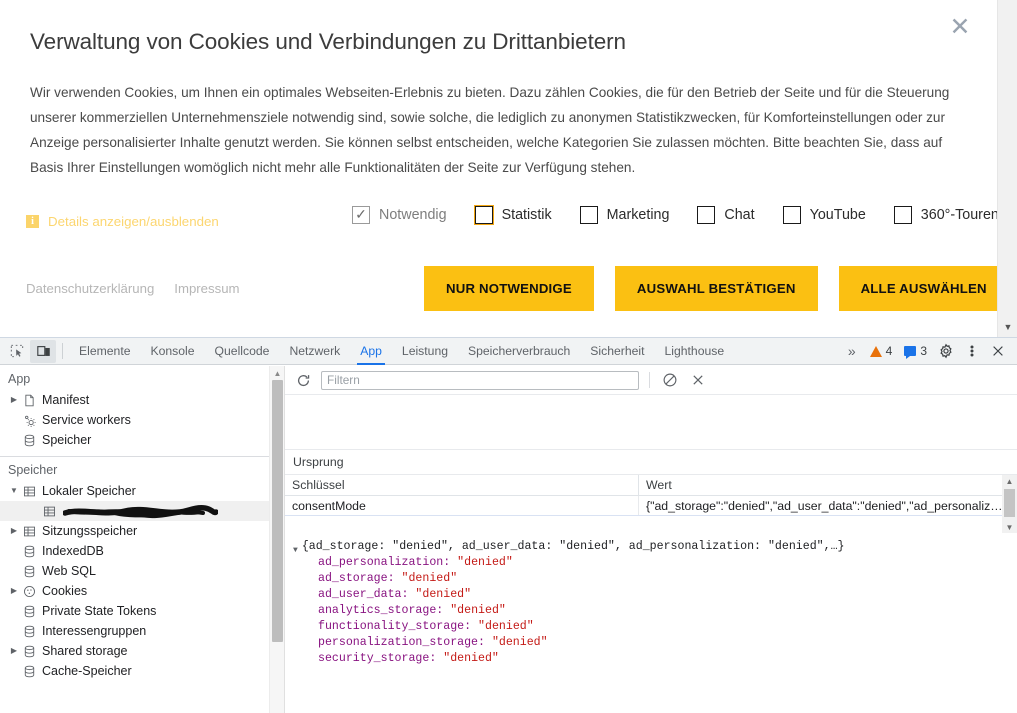  Describe the element at coordinates (509, 288) in the screenshot. I see `button-nur-notwendige: NUR NOTWENDIGE` at that location.